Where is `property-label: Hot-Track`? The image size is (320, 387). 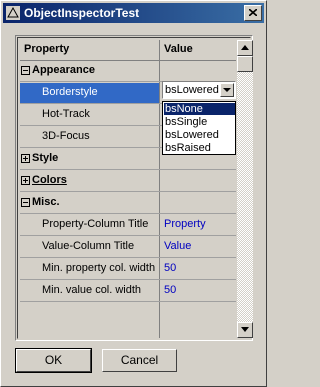
property-label: Hot-Track is located at coordinates (66, 114).